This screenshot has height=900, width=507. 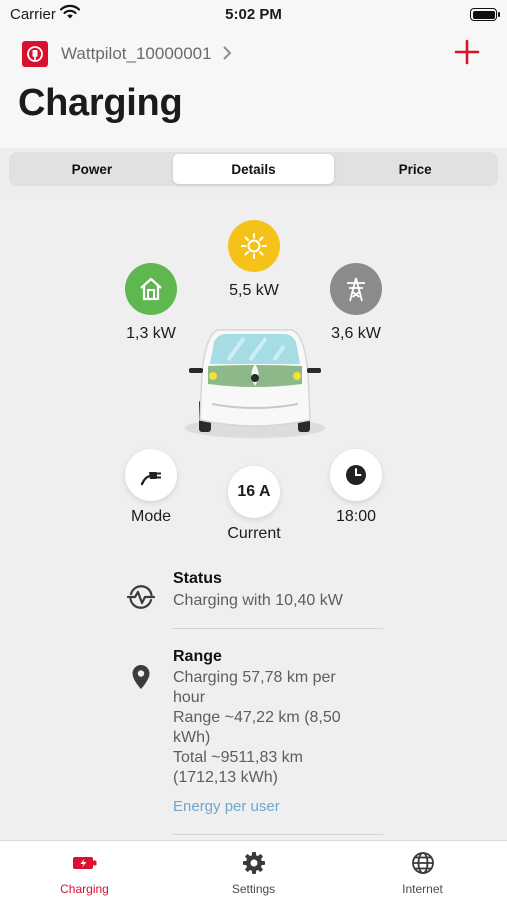 I want to click on add-button, so click(x=467, y=52).